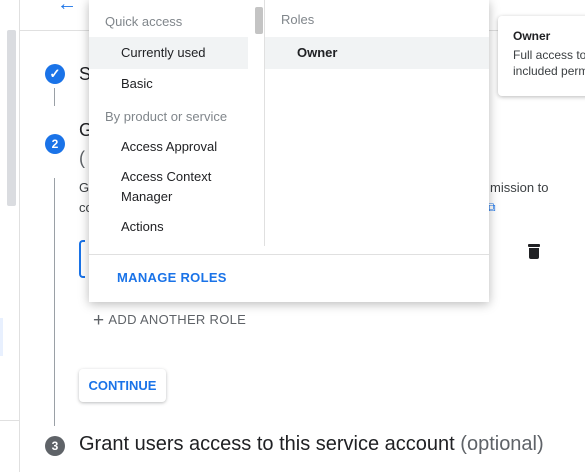  I want to click on category-basic: Basic, so click(168, 84).